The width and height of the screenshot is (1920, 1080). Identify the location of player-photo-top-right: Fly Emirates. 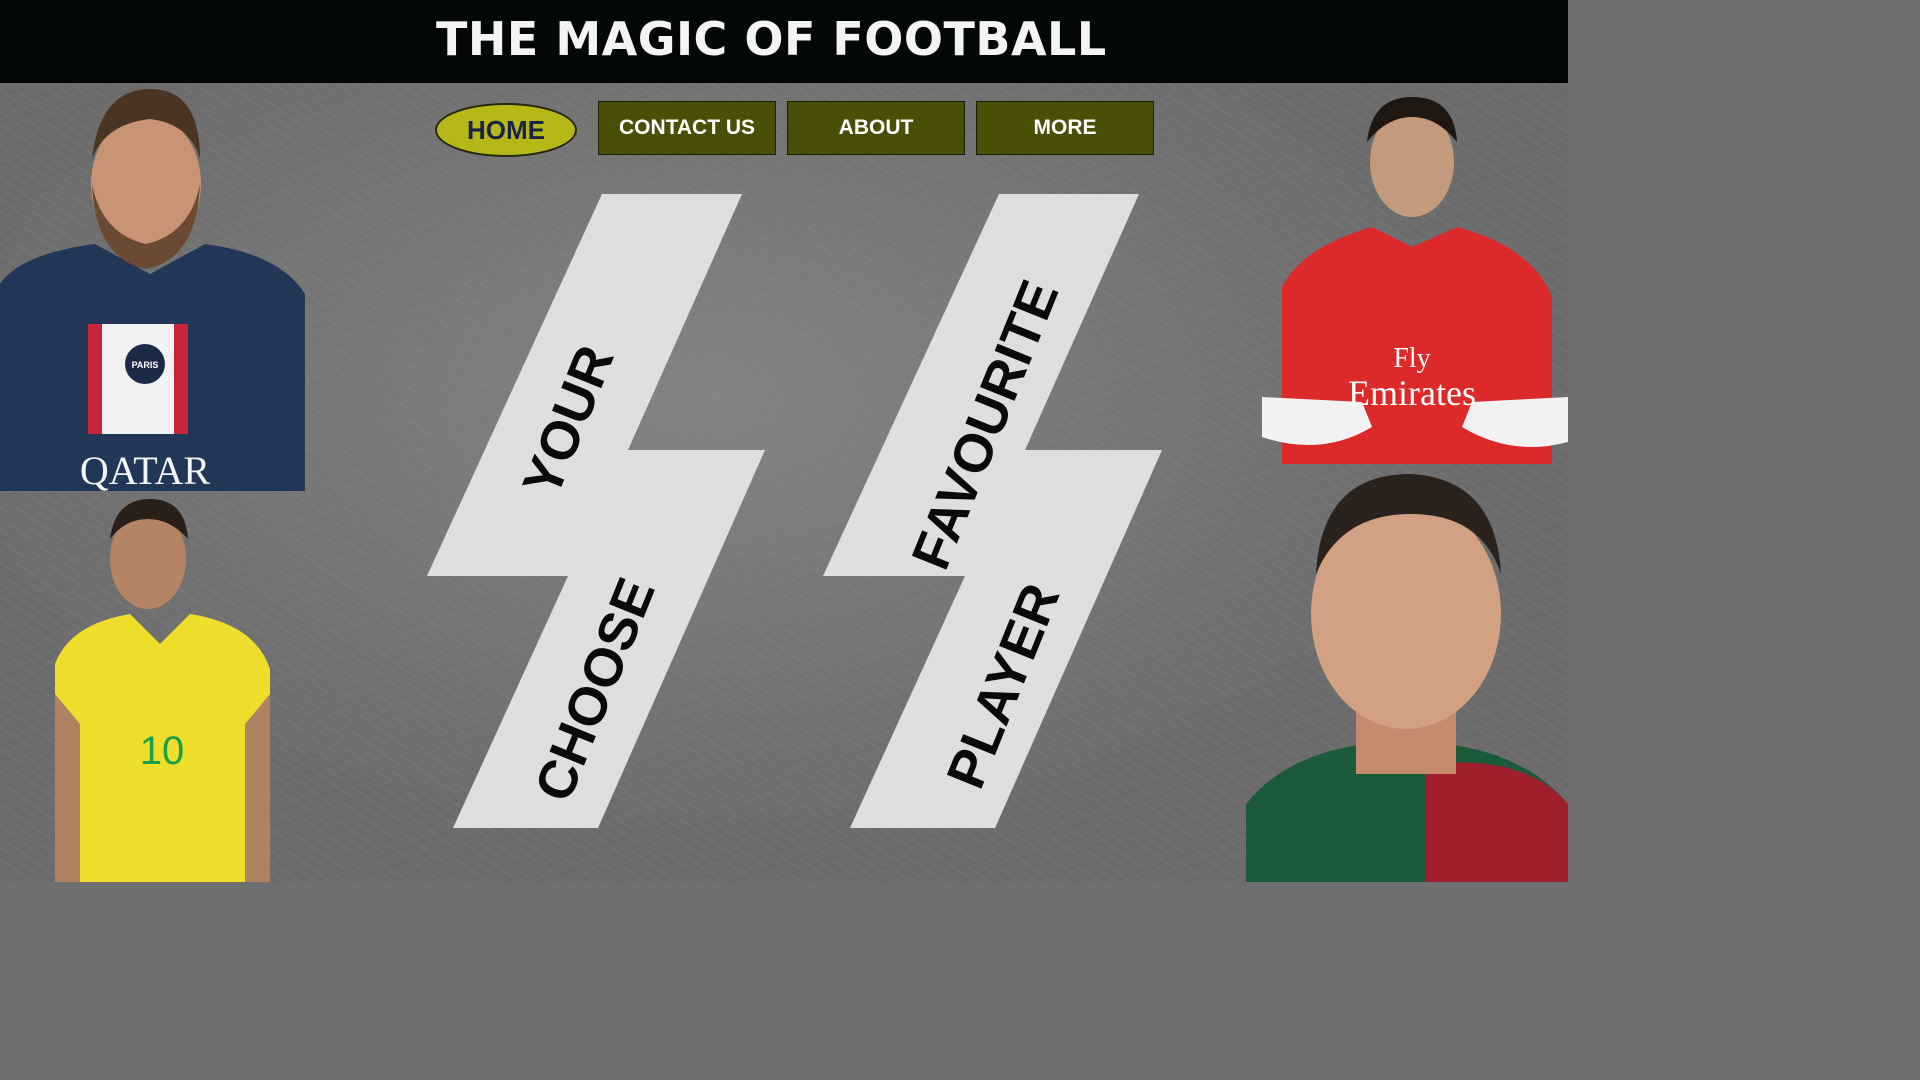
(1415, 280).